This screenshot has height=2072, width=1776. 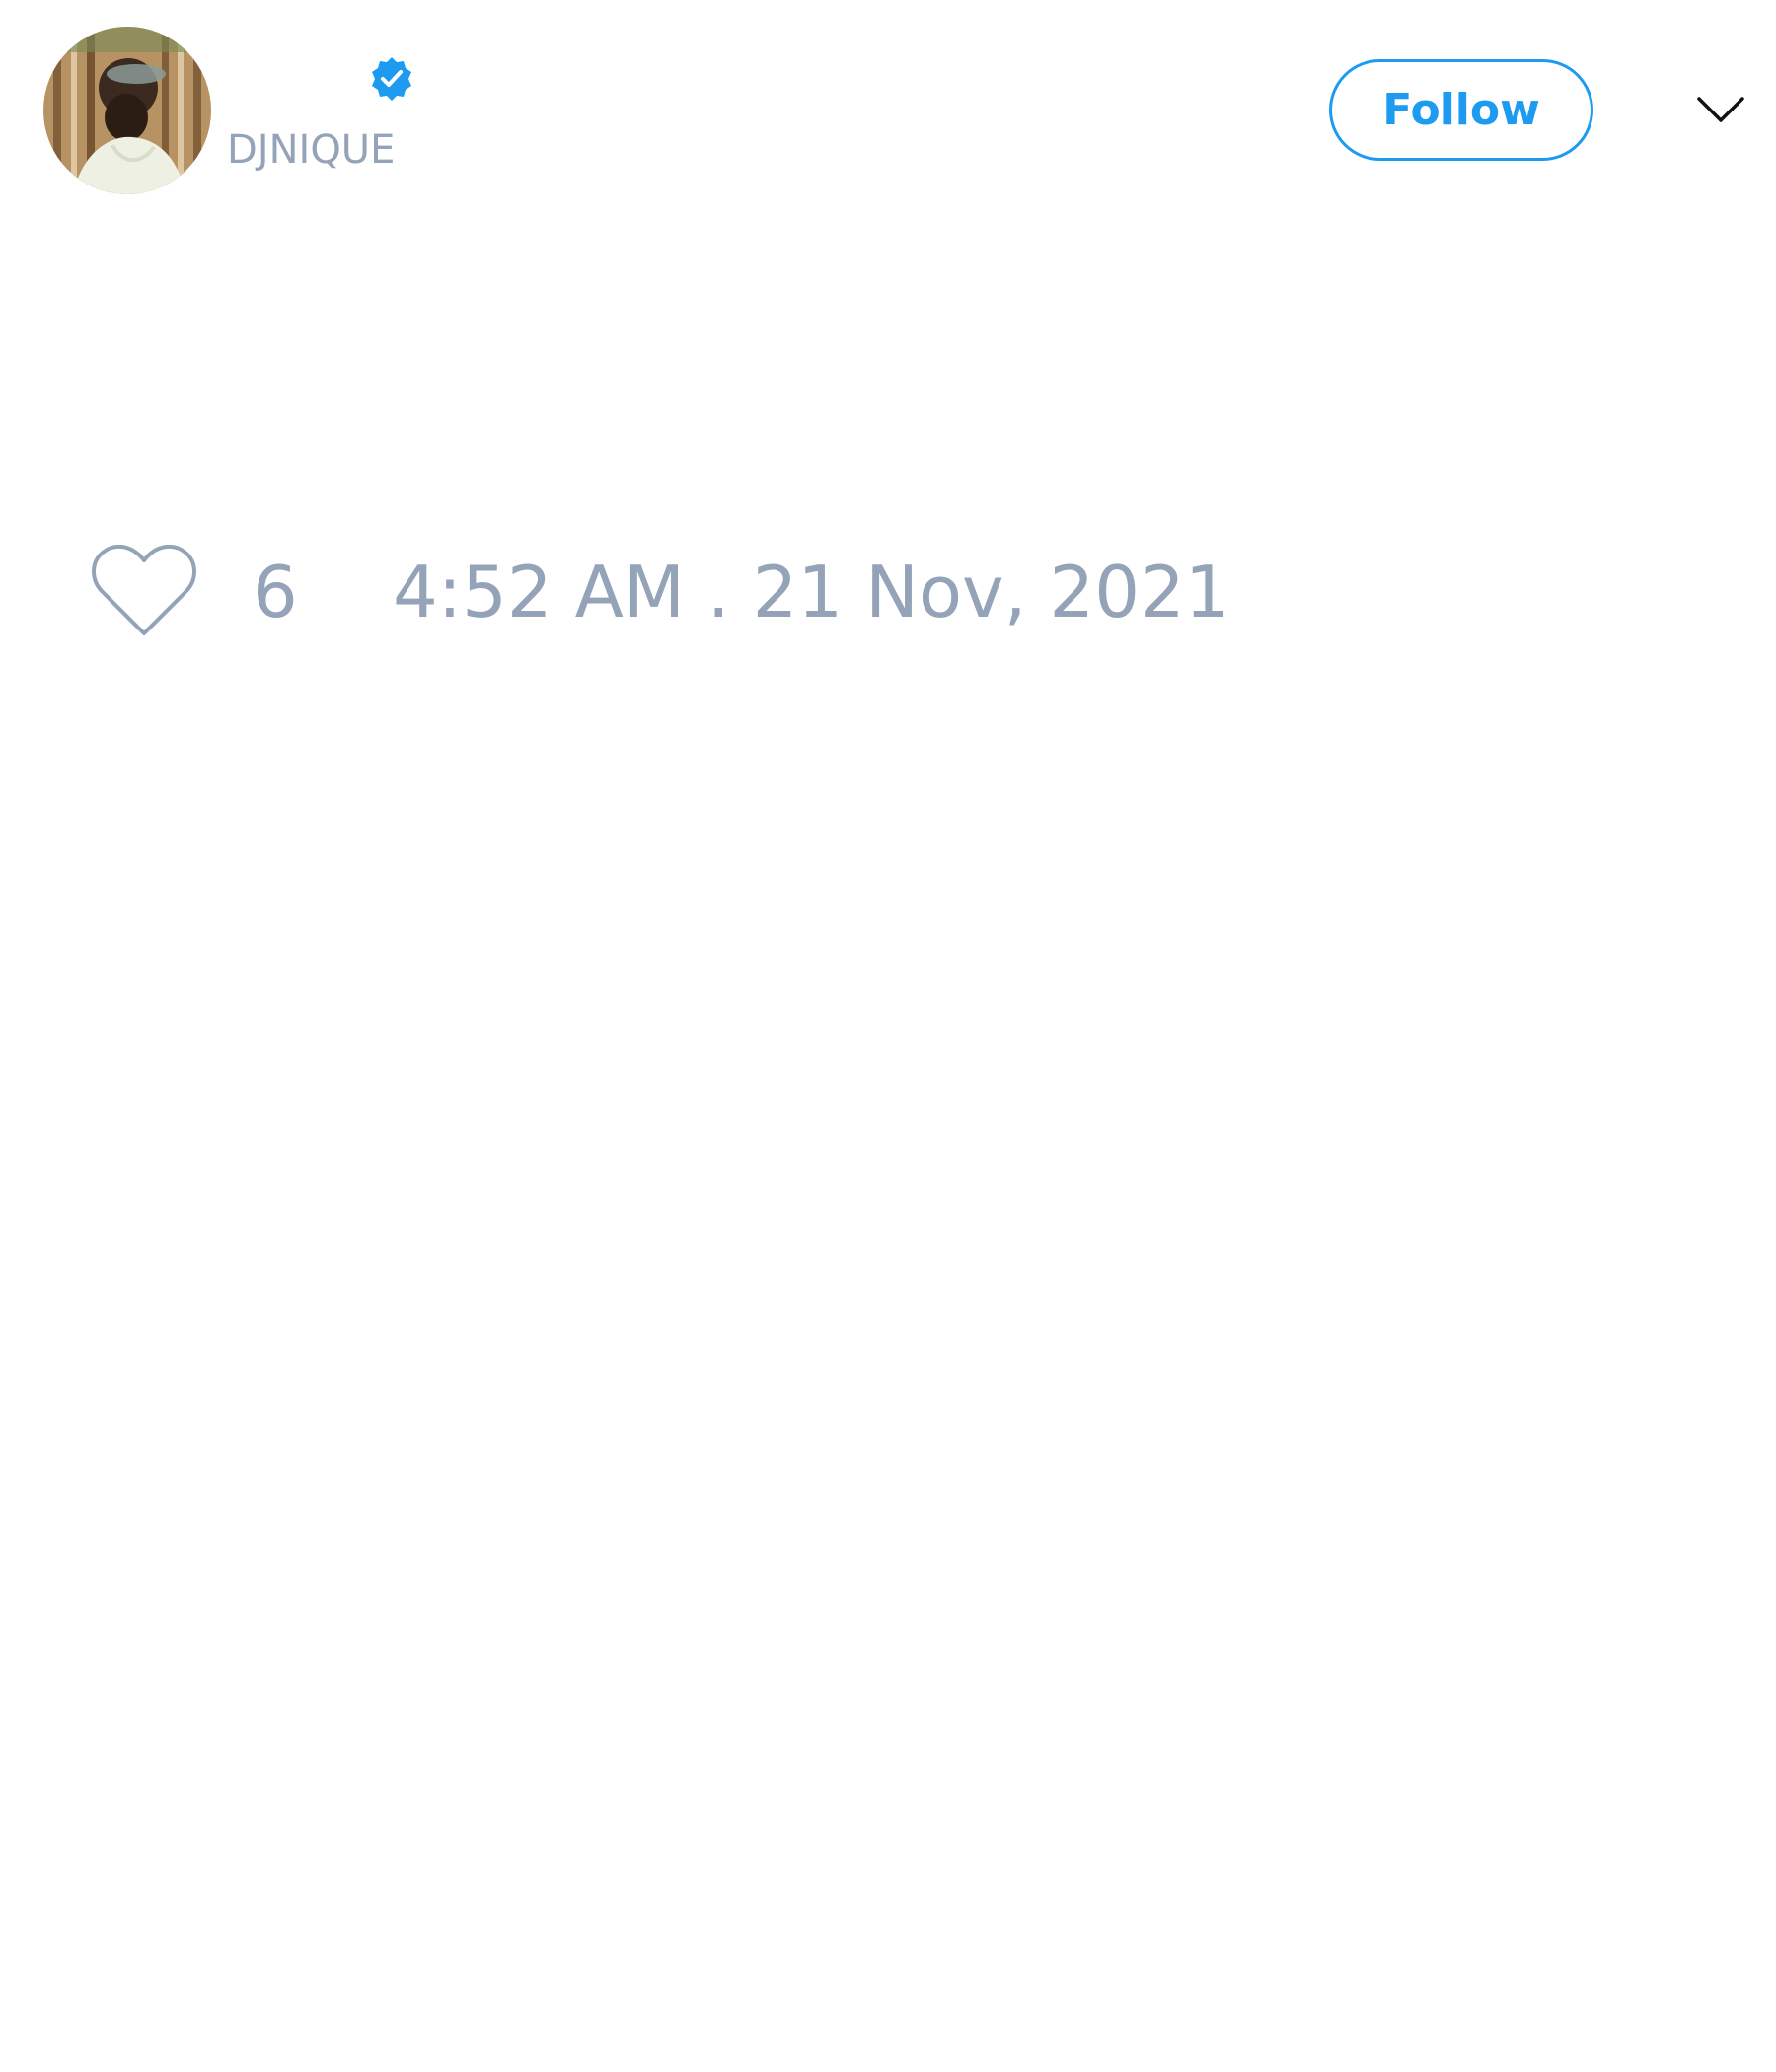 I want to click on verified-badge-icon, so click(x=392, y=79).